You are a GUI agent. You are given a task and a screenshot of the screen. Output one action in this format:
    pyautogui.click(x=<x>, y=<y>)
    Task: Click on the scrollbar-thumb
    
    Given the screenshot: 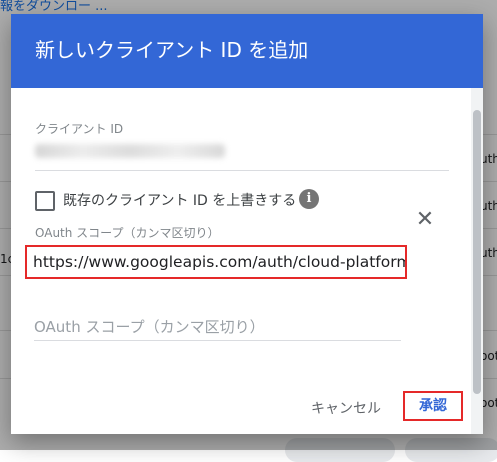 What is the action you would take?
    pyautogui.click(x=477, y=252)
    